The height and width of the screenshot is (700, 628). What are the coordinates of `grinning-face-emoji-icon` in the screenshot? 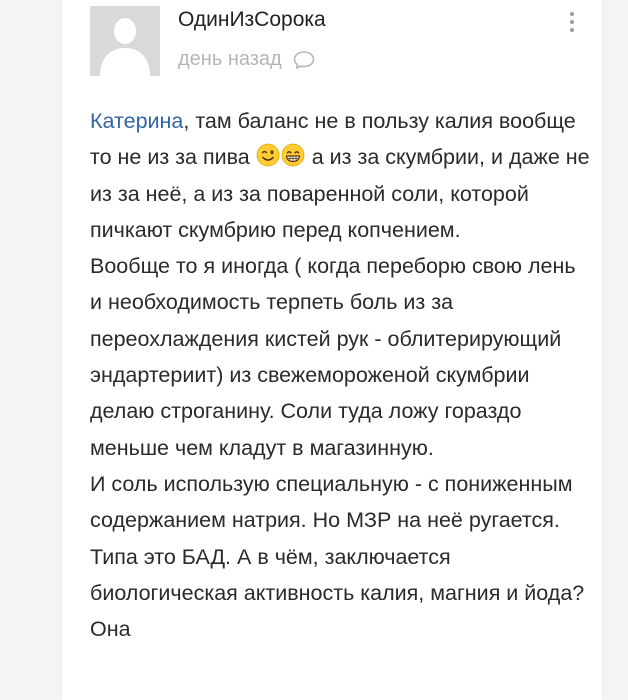 It's located at (293, 155).